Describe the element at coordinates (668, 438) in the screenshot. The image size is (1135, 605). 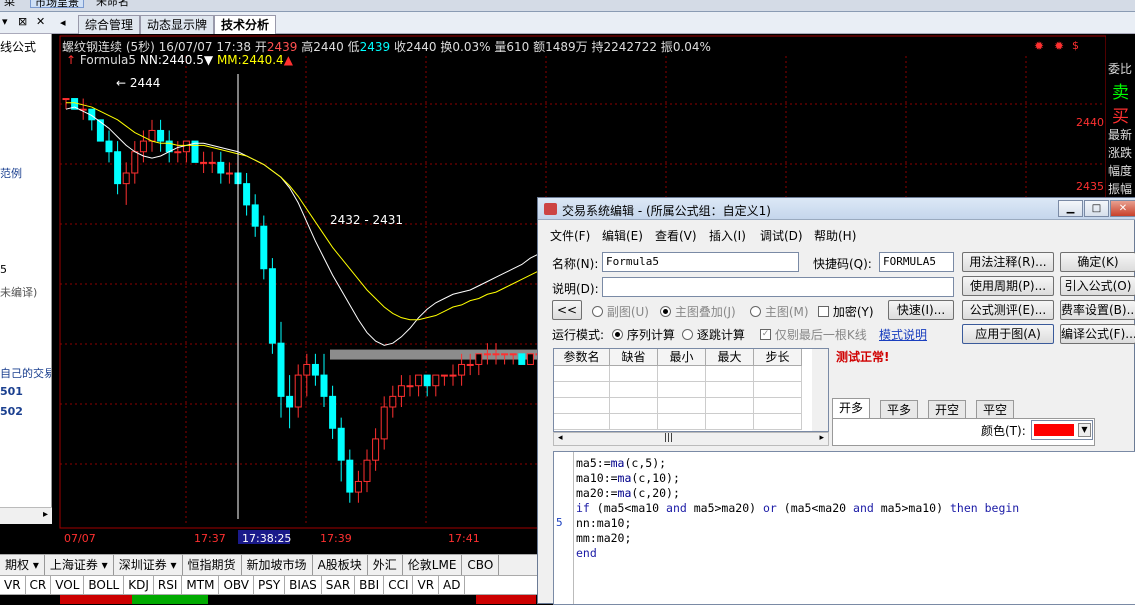
I see `scroll-thumb: |||` at that location.